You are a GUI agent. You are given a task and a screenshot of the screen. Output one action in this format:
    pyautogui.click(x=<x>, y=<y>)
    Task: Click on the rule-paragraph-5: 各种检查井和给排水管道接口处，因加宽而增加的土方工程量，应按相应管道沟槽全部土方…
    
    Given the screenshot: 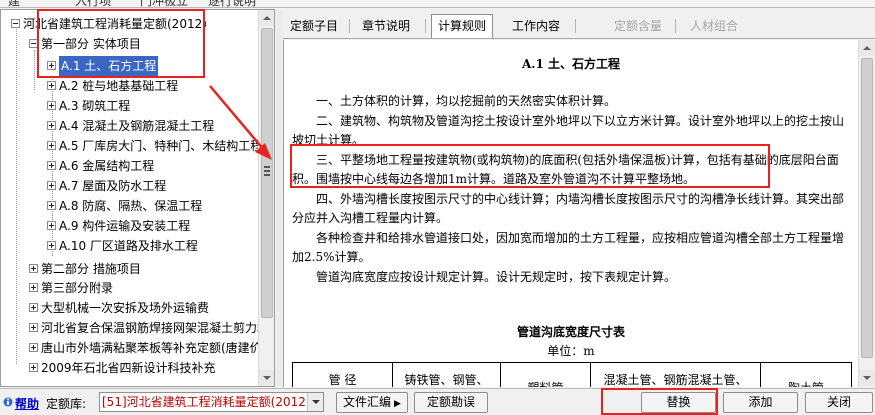 What is the action you would take?
    pyautogui.click(x=568, y=247)
    